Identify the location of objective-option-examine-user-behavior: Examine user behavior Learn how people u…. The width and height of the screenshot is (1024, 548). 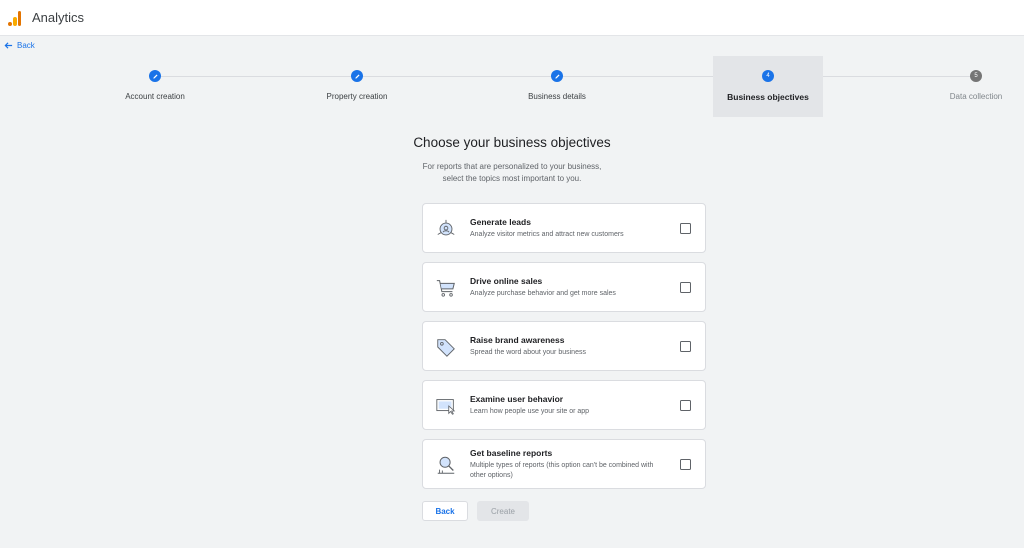
(564, 405).